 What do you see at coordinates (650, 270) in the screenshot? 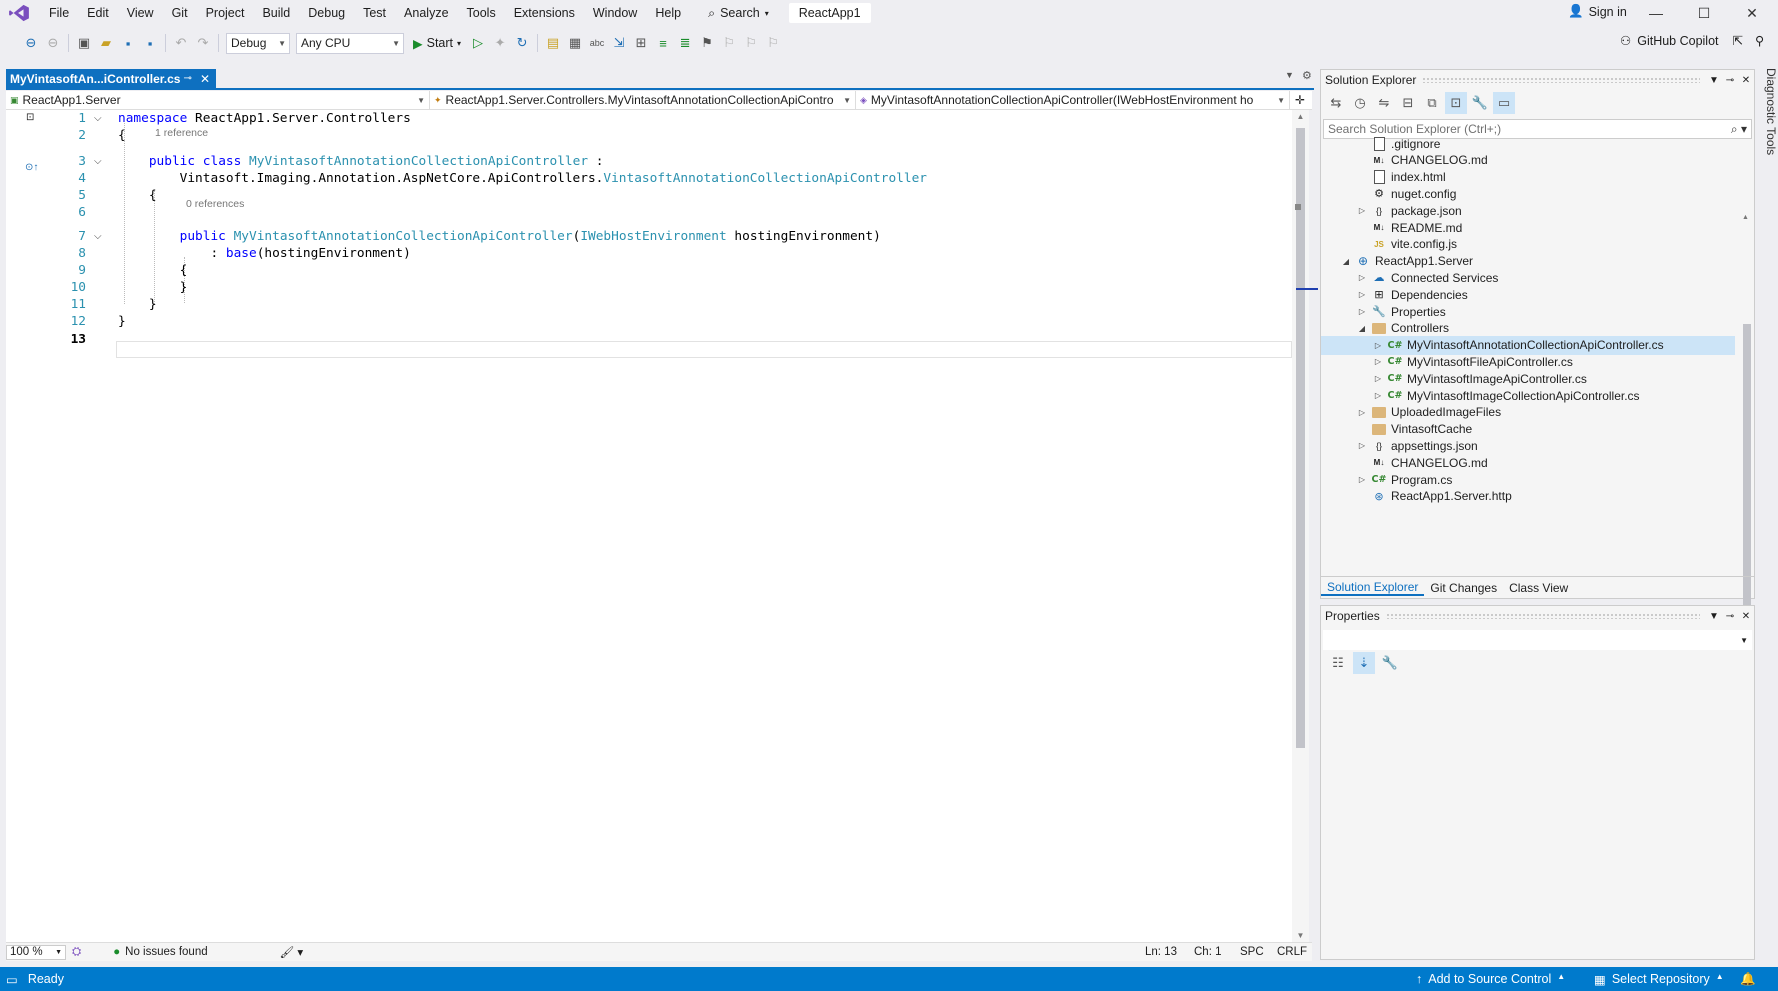
I see `code-line: 9 {` at bounding box center [650, 270].